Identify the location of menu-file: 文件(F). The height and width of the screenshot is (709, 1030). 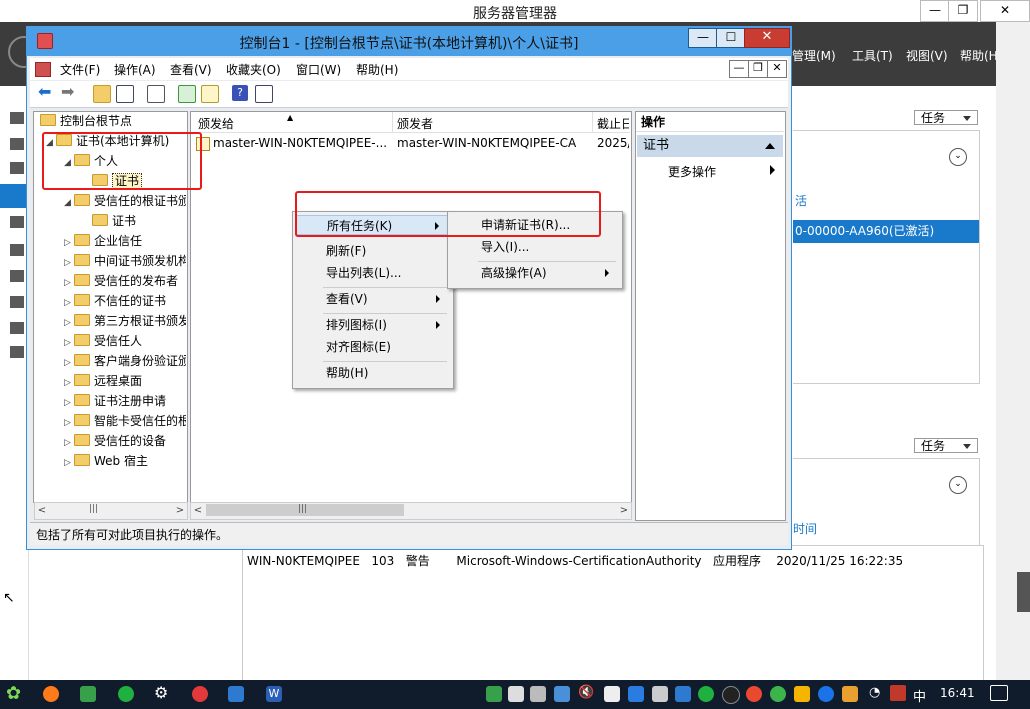
(80, 69).